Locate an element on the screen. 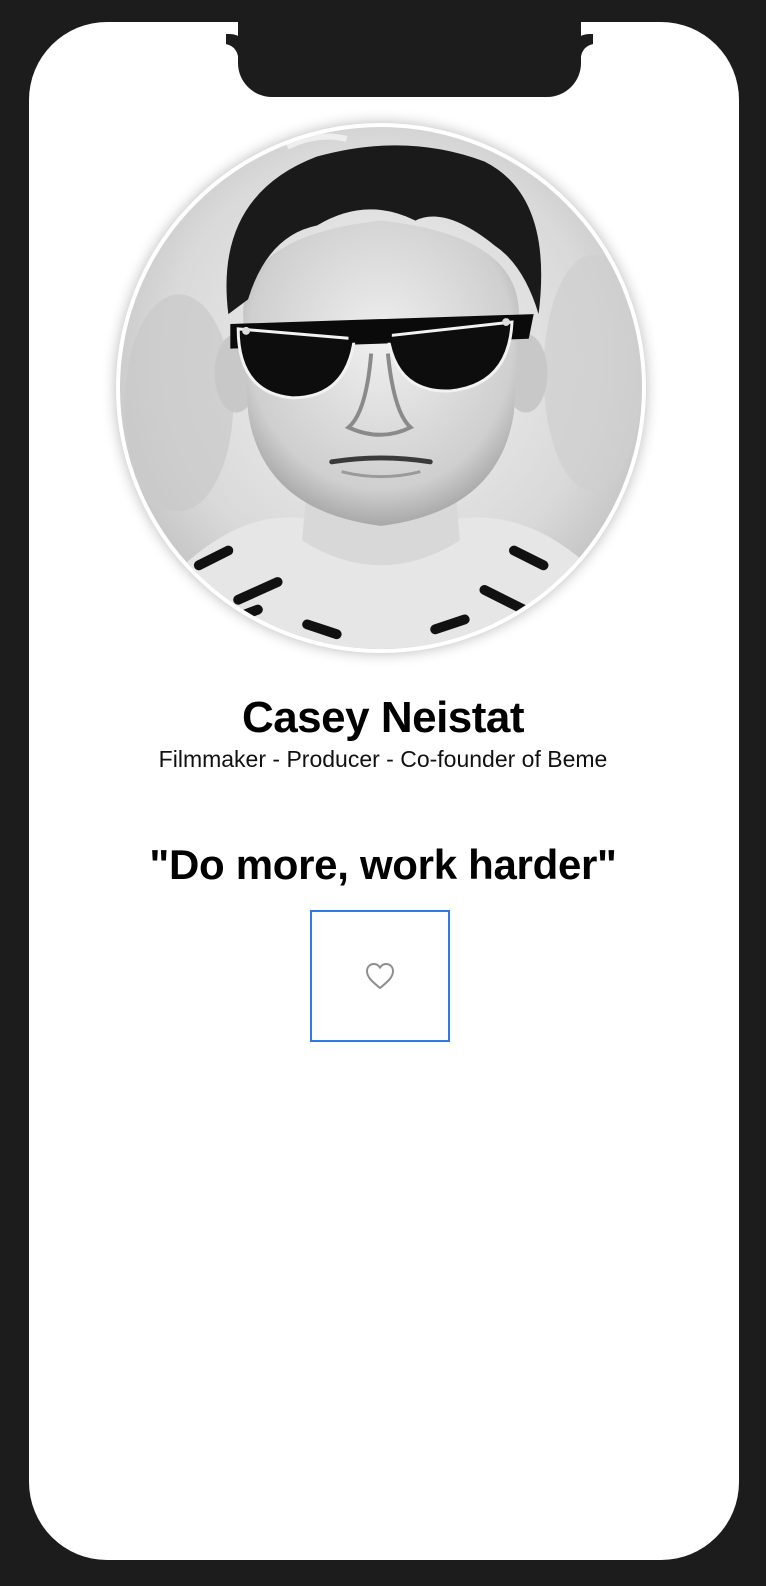  like-button is located at coordinates (380, 976).